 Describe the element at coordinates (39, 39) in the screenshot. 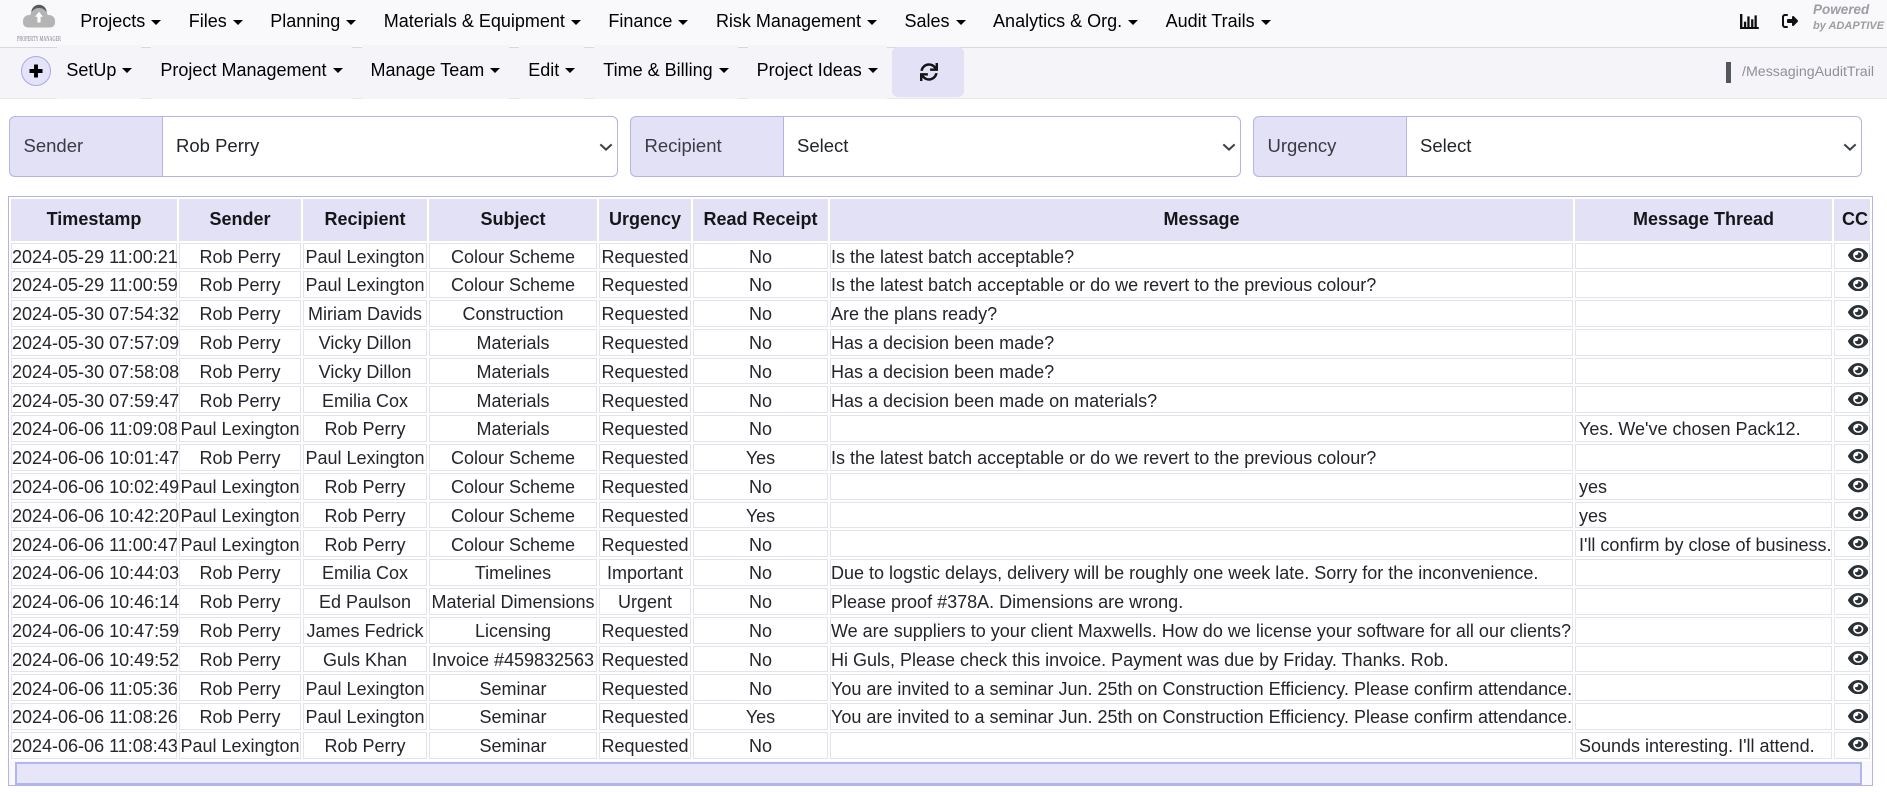

I see `svg-text: PROPERTY MANAGER` at that location.